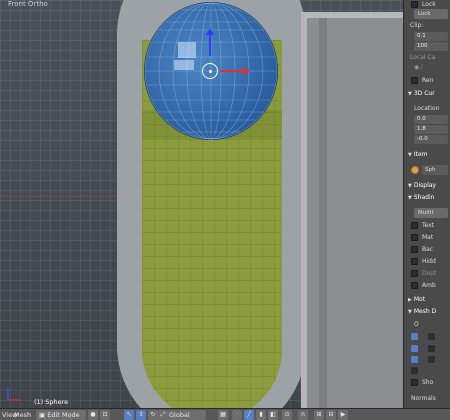  I want to click on camera-picker-icon: ◉ ⁄, so click(418, 68).